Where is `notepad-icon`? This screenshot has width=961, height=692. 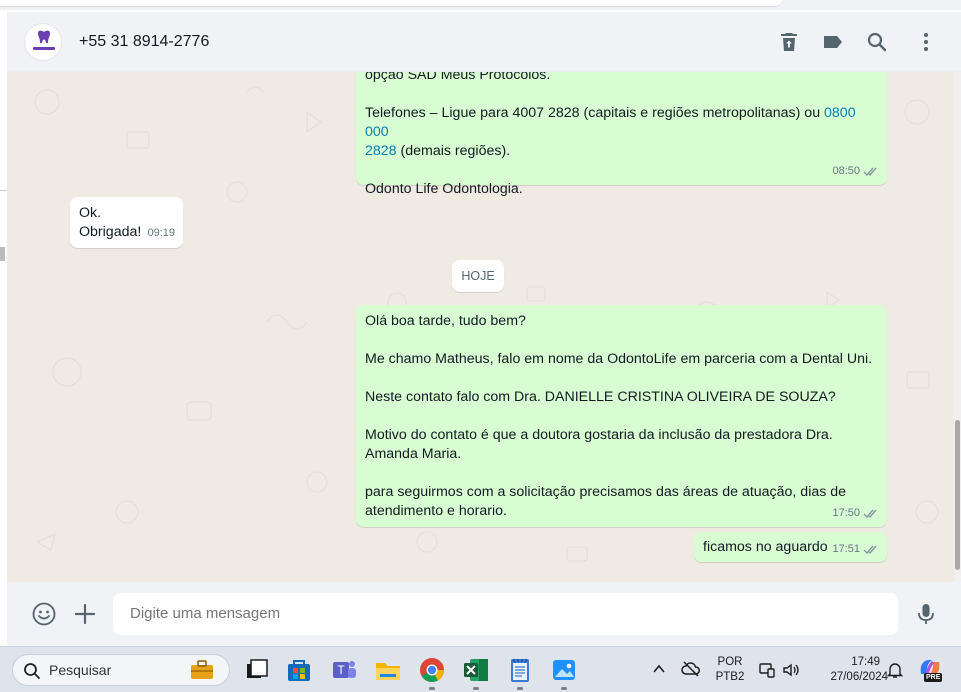 notepad-icon is located at coordinates (520, 670).